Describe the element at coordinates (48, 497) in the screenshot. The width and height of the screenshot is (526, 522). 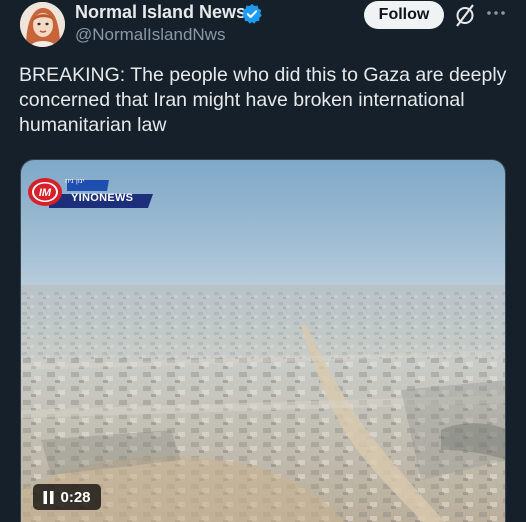
I see `pause-icon` at that location.